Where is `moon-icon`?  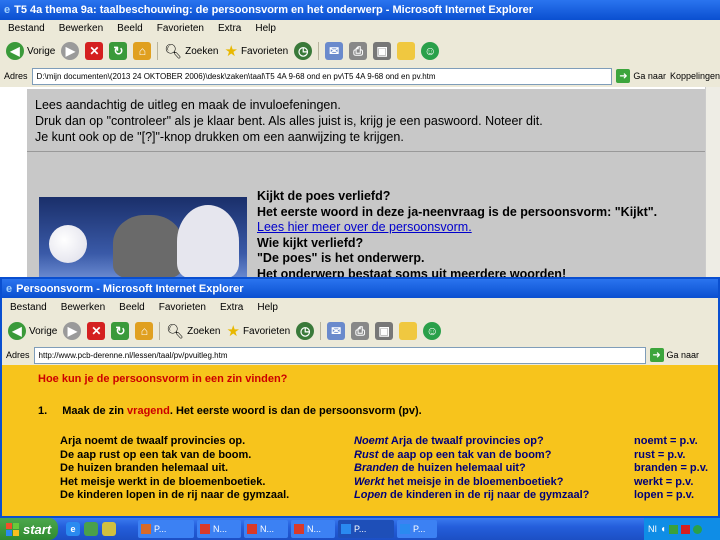 moon-icon is located at coordinates (68, 244).